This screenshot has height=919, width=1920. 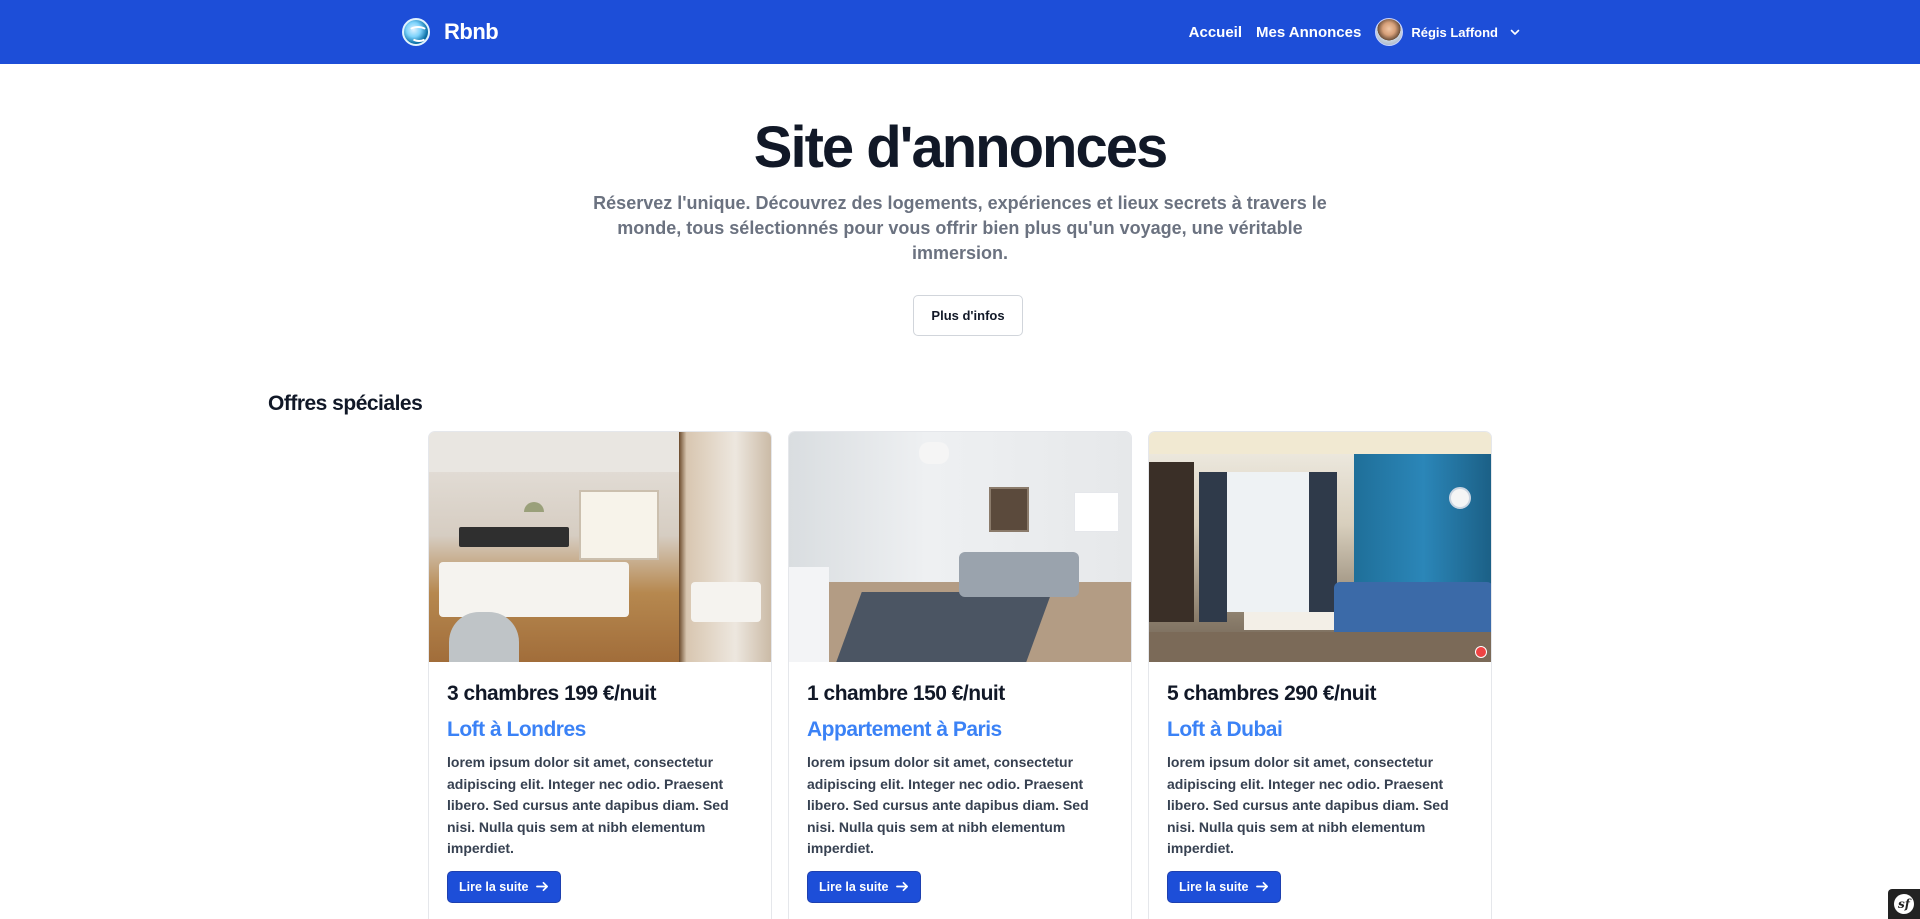 I want to click on user-name: Régis Laffond, so click(x=1454, y=32).